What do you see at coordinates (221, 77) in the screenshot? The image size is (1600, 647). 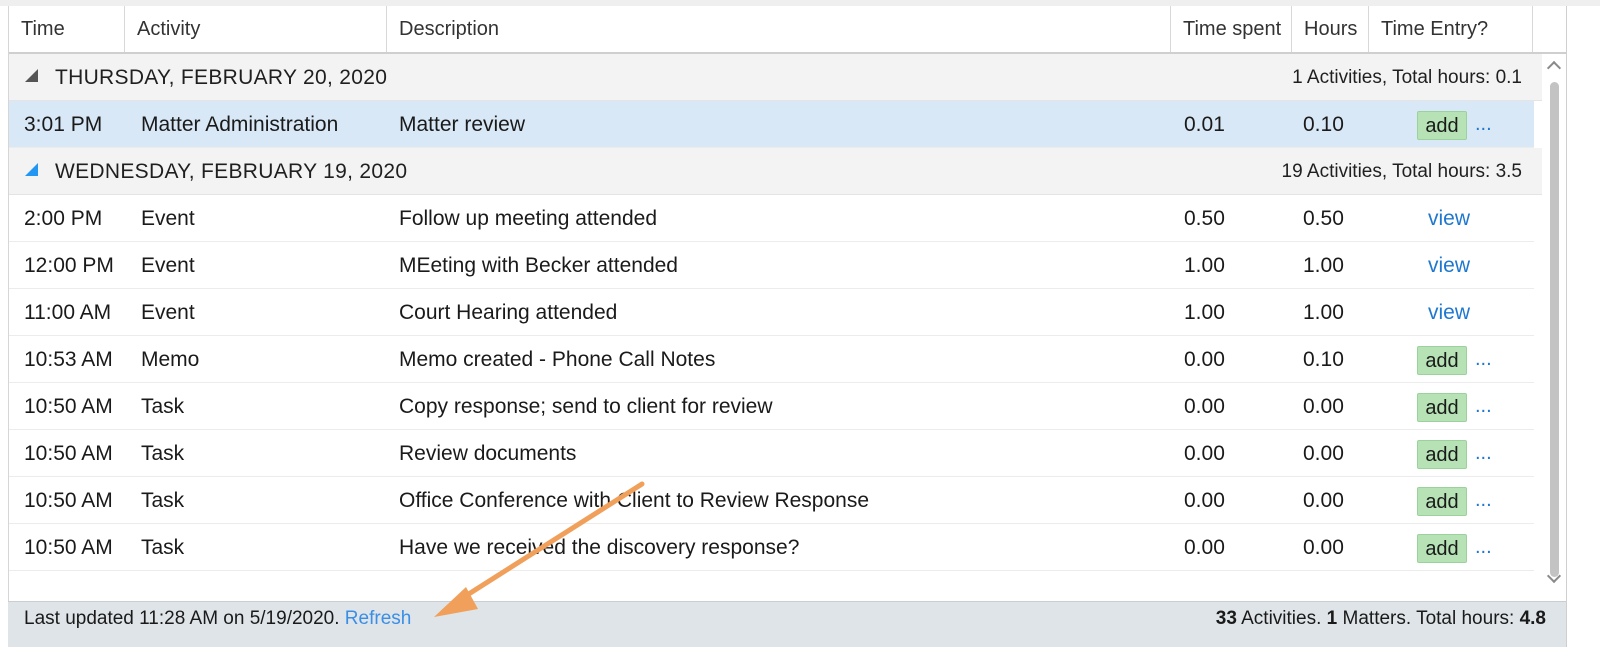 I see `group-title: THURSDAY, FEBRUARY 20, 2020` at bounding box center [221, 77].